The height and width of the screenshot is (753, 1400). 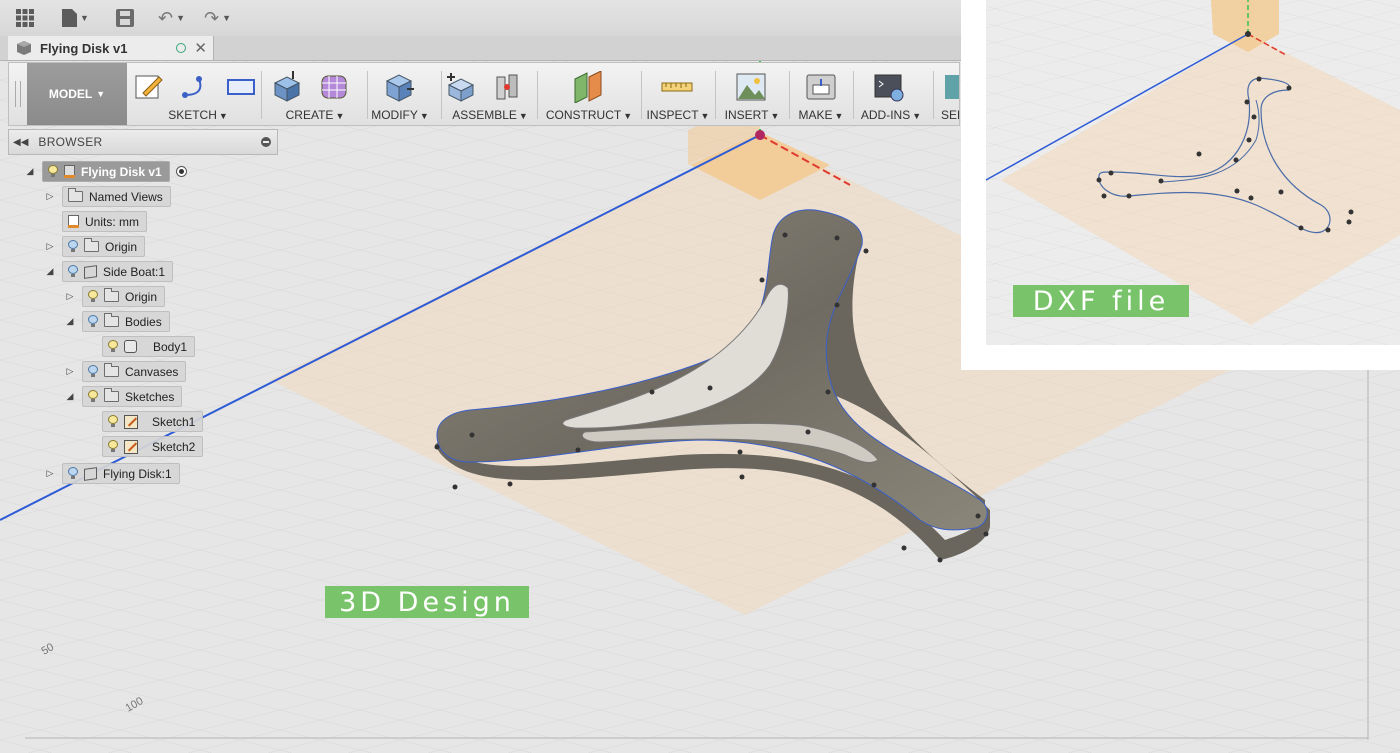 What do you see at coordinates (335, 87) in the screenshot?
I see `form-icon` at bounding box center [335, 87].